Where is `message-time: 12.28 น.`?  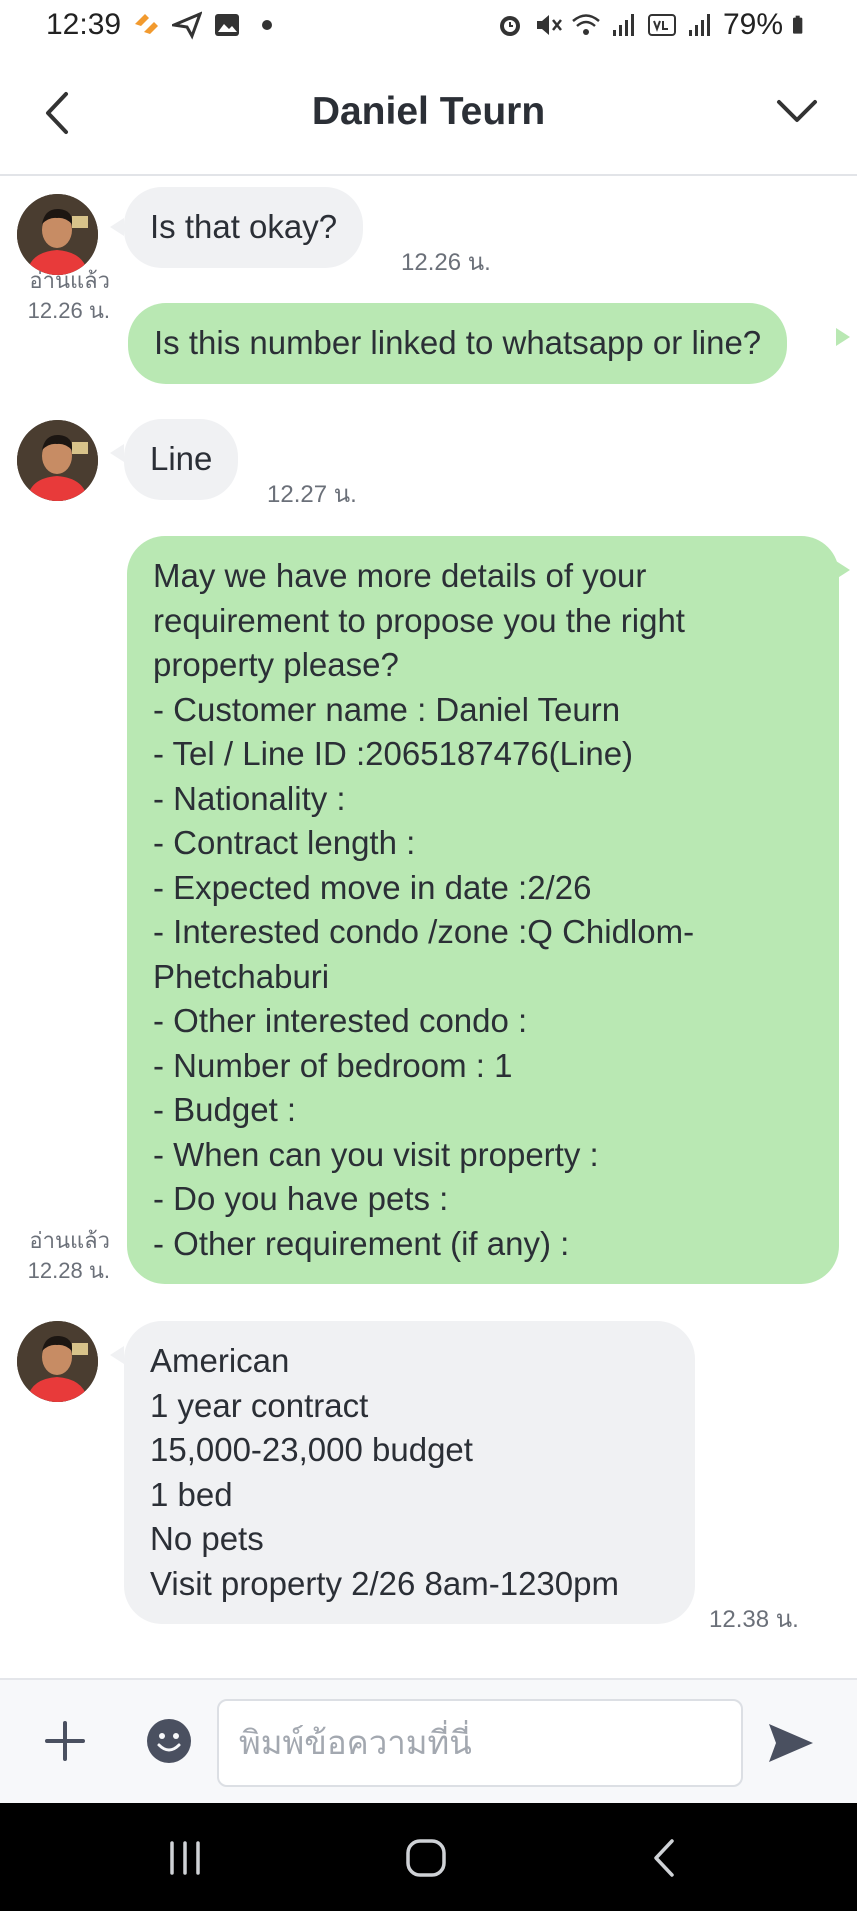 message-time: 12.28 น. is located at coordinates (68, 1270).